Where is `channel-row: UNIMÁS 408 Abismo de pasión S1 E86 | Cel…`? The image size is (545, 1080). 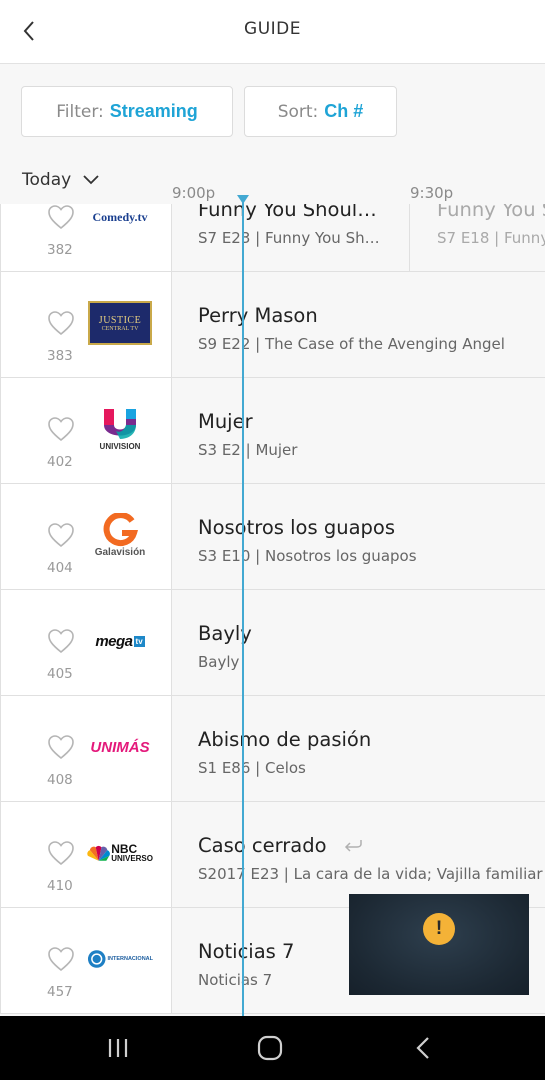
channel-row: UNIMÁS 408 Abismo de pasión S1 E86 | Cel… is located at coordinates (272, 749).